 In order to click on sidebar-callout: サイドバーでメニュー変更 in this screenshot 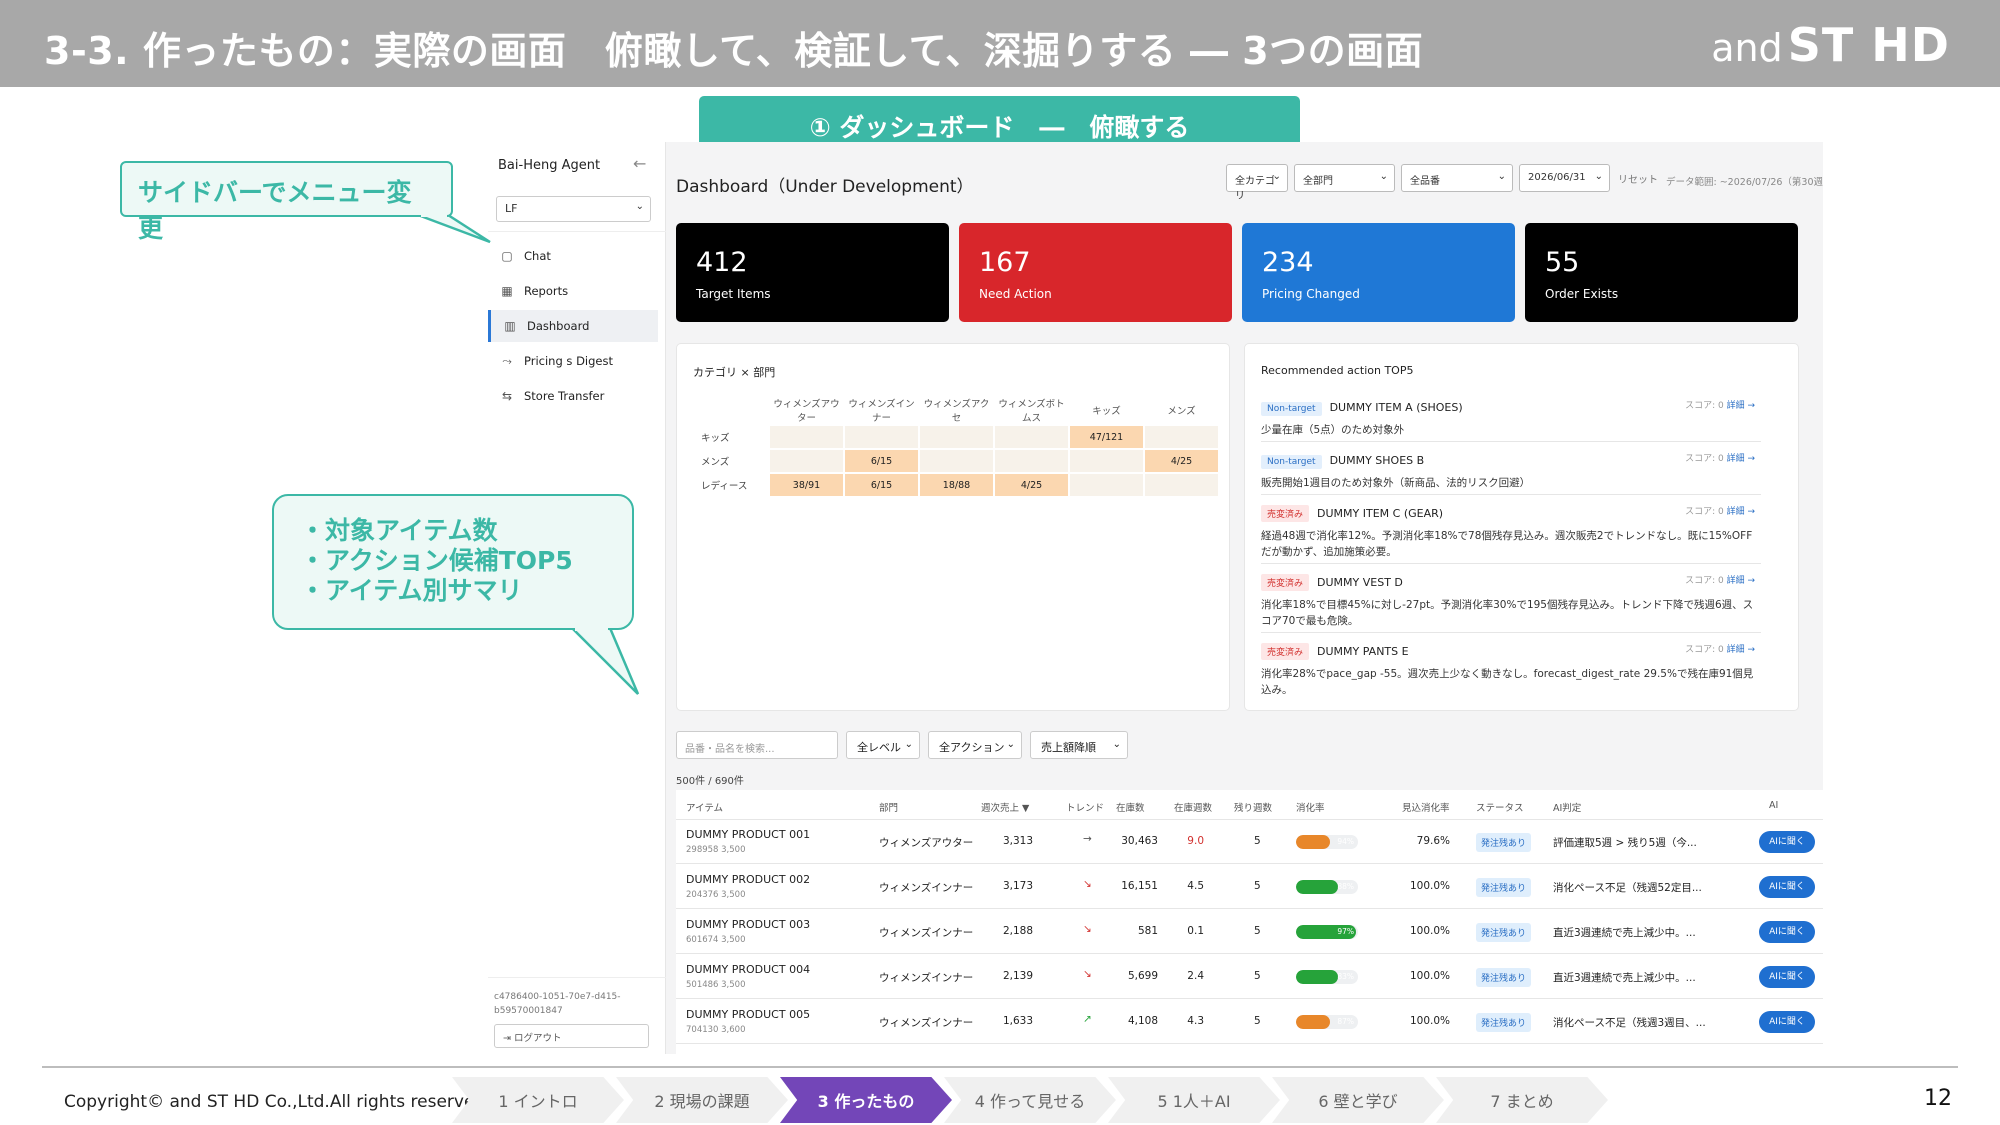, I will do `click(286, 202)`.